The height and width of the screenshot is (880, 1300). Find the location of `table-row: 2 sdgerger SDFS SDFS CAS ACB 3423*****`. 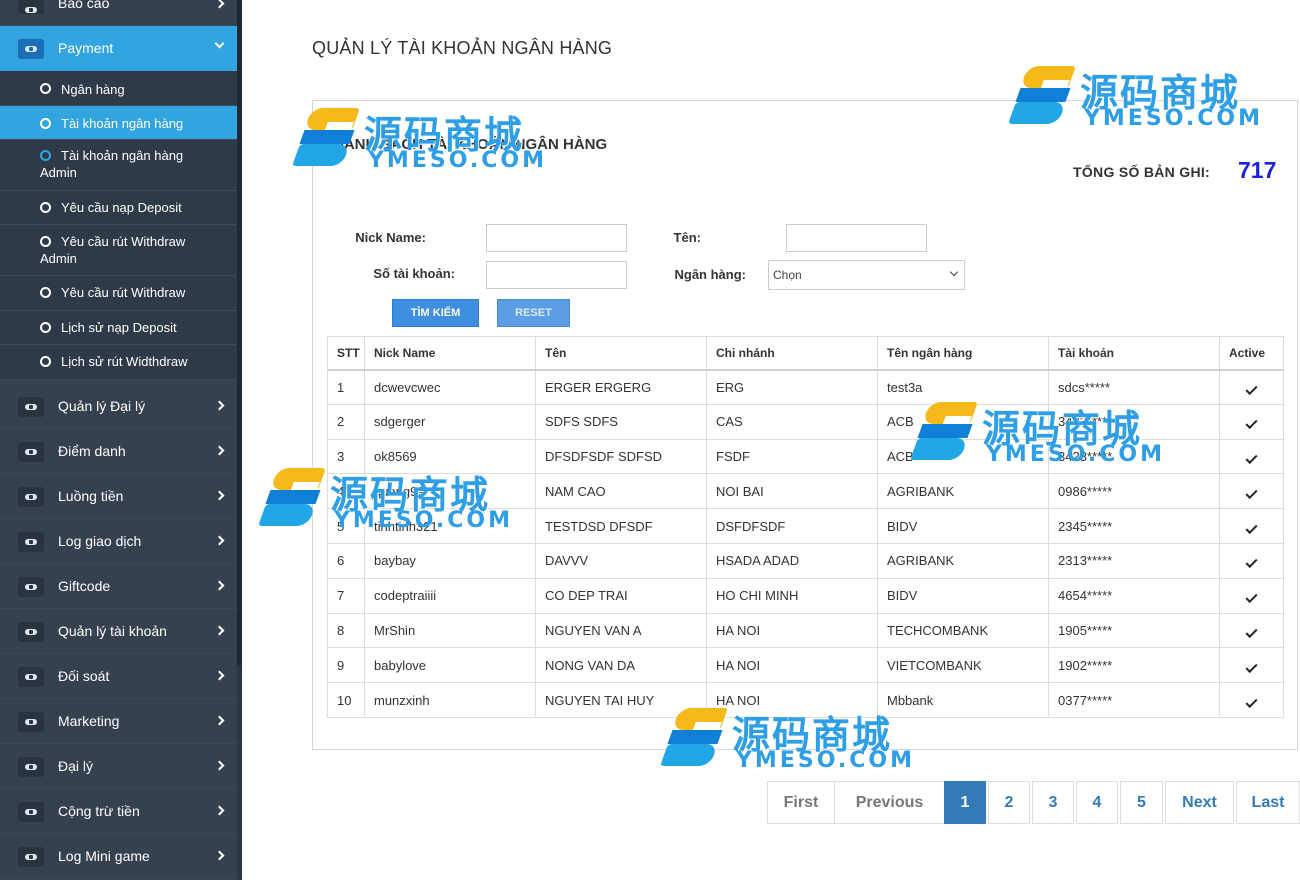

table-row: 2 sdgerger SDFS SDFS CAS ACB 3423***** is located at coordinates (805, 421).